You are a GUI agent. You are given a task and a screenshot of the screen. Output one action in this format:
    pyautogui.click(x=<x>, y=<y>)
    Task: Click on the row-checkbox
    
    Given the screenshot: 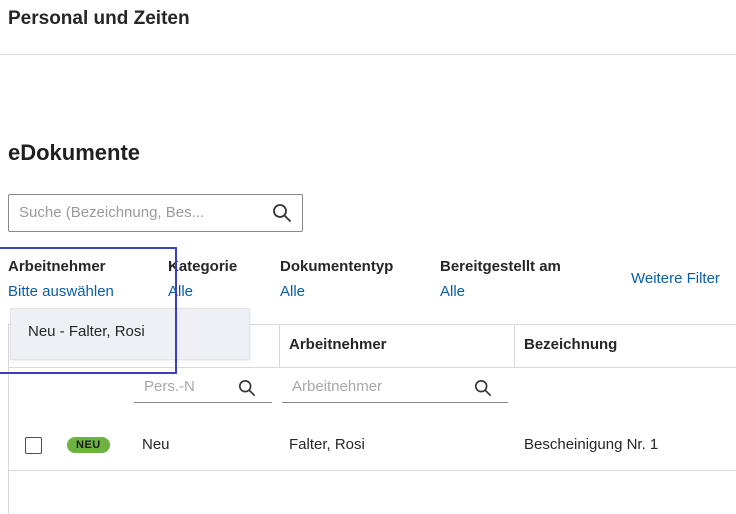 What is the action you would take?
    pyautogui.click(x=33, y=445)
    